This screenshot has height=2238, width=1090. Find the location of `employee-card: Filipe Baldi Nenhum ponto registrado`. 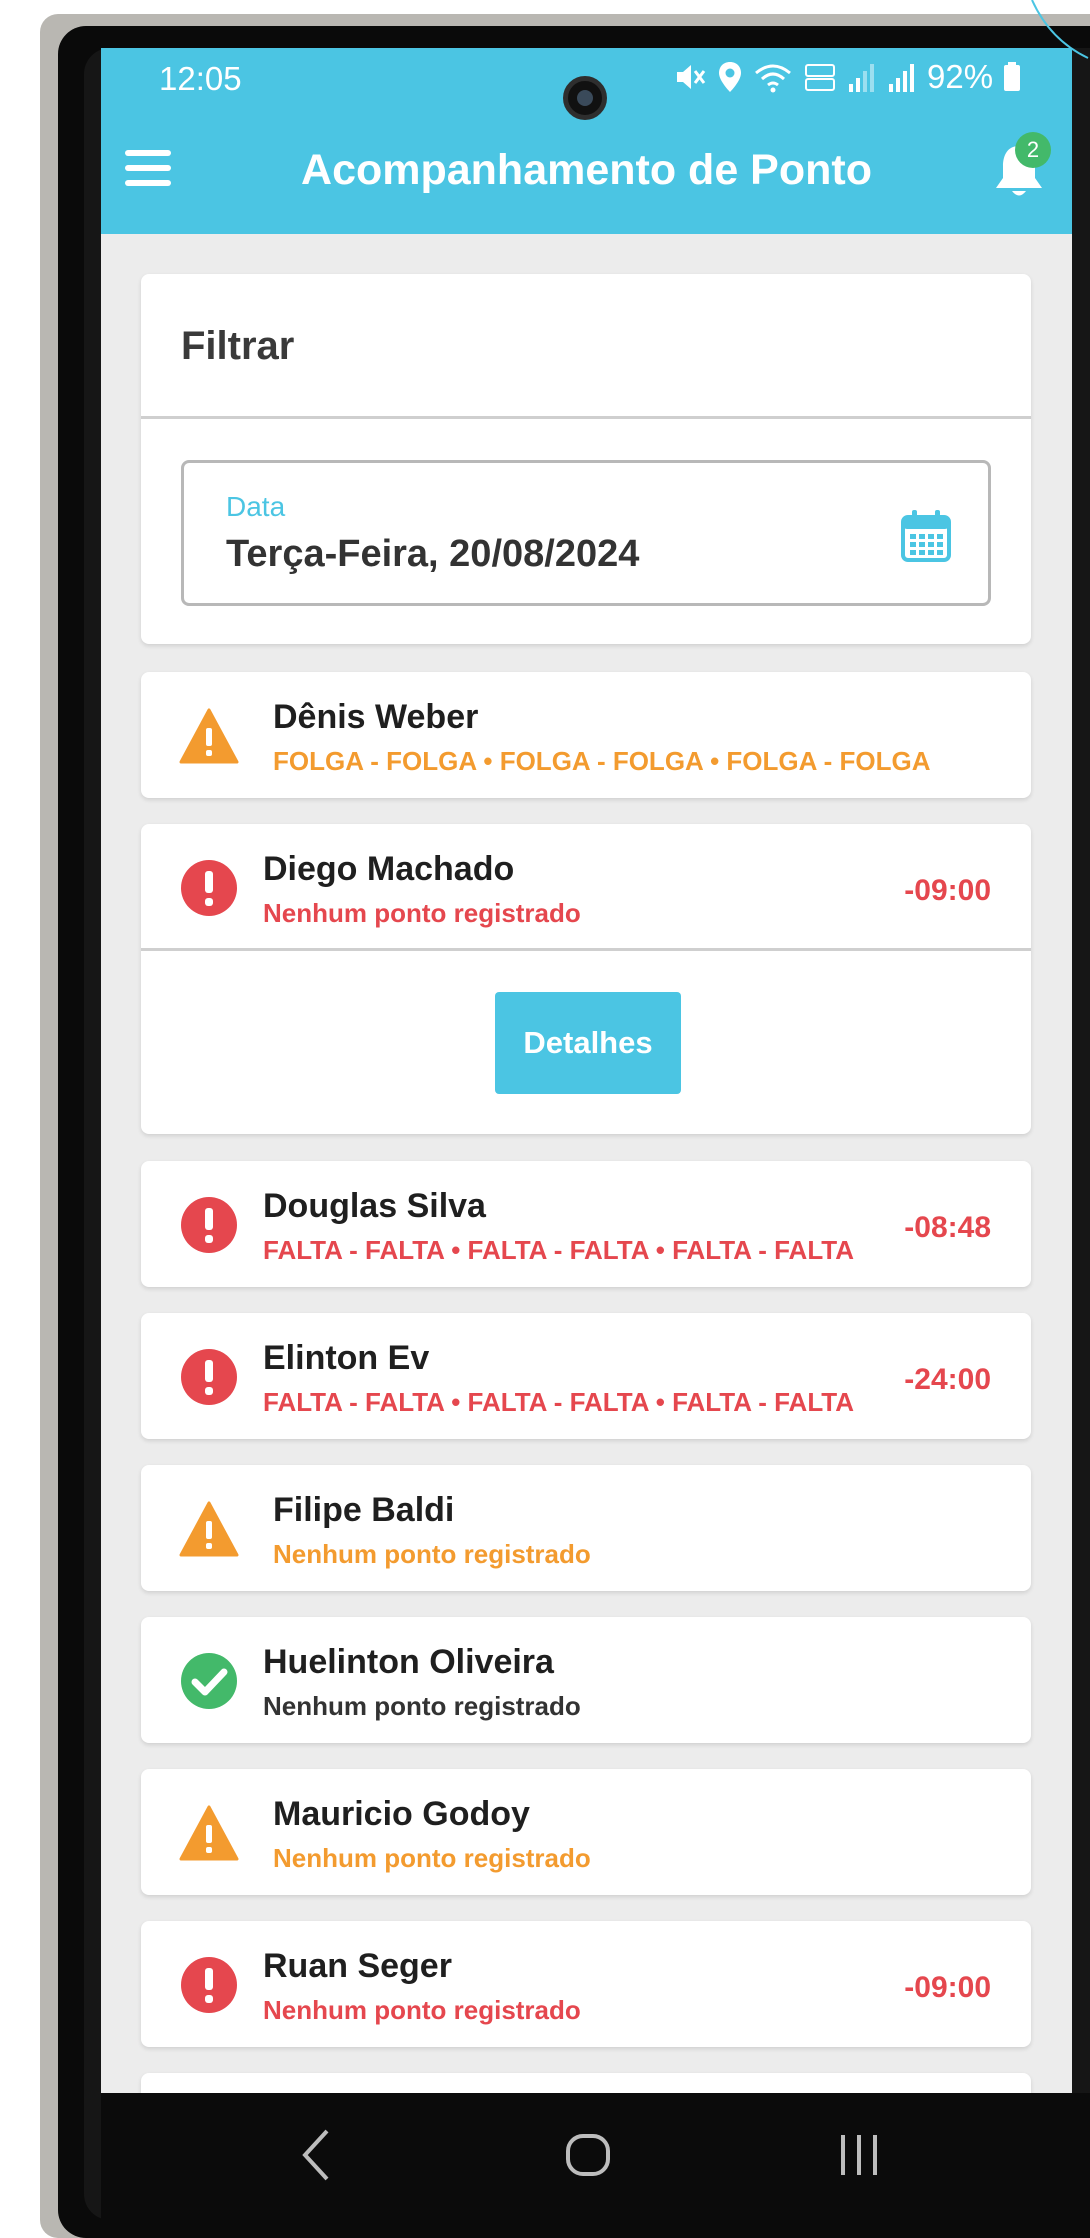

employee-card: Filipe Baldi Nenhum ponto registrado is located at coordinates (586, 1528).